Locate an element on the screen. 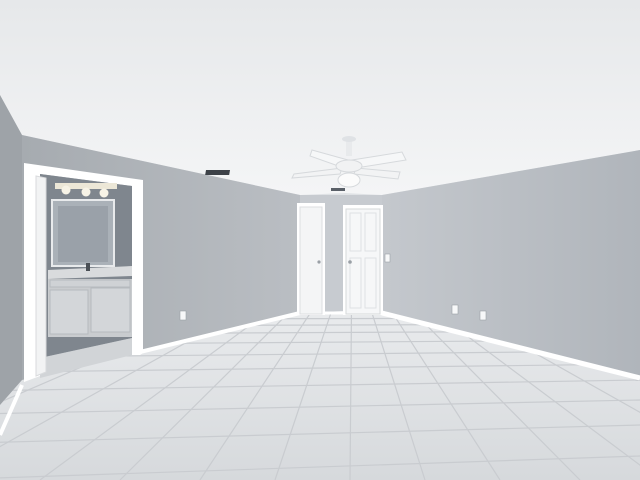 The height and width of the screenshot is (480, 640). faucet-icon is located at coordinates (88, 267).